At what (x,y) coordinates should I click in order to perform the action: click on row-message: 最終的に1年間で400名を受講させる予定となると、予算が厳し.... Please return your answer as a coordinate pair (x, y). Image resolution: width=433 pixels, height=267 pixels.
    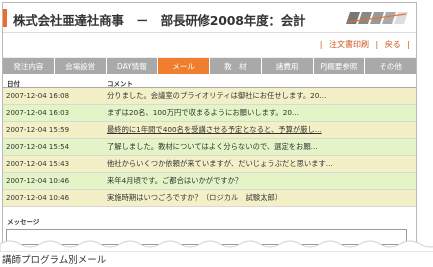
    Looking at the image, I should click on (257, 130).